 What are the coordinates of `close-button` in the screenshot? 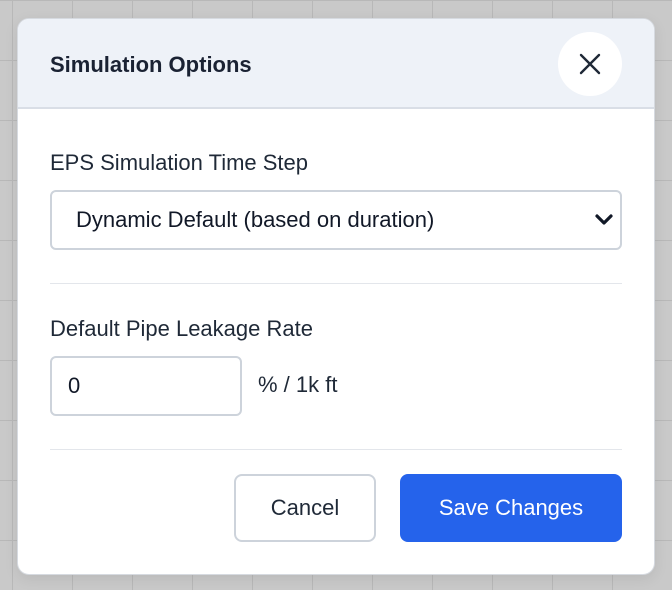 It's located at (590, 64).